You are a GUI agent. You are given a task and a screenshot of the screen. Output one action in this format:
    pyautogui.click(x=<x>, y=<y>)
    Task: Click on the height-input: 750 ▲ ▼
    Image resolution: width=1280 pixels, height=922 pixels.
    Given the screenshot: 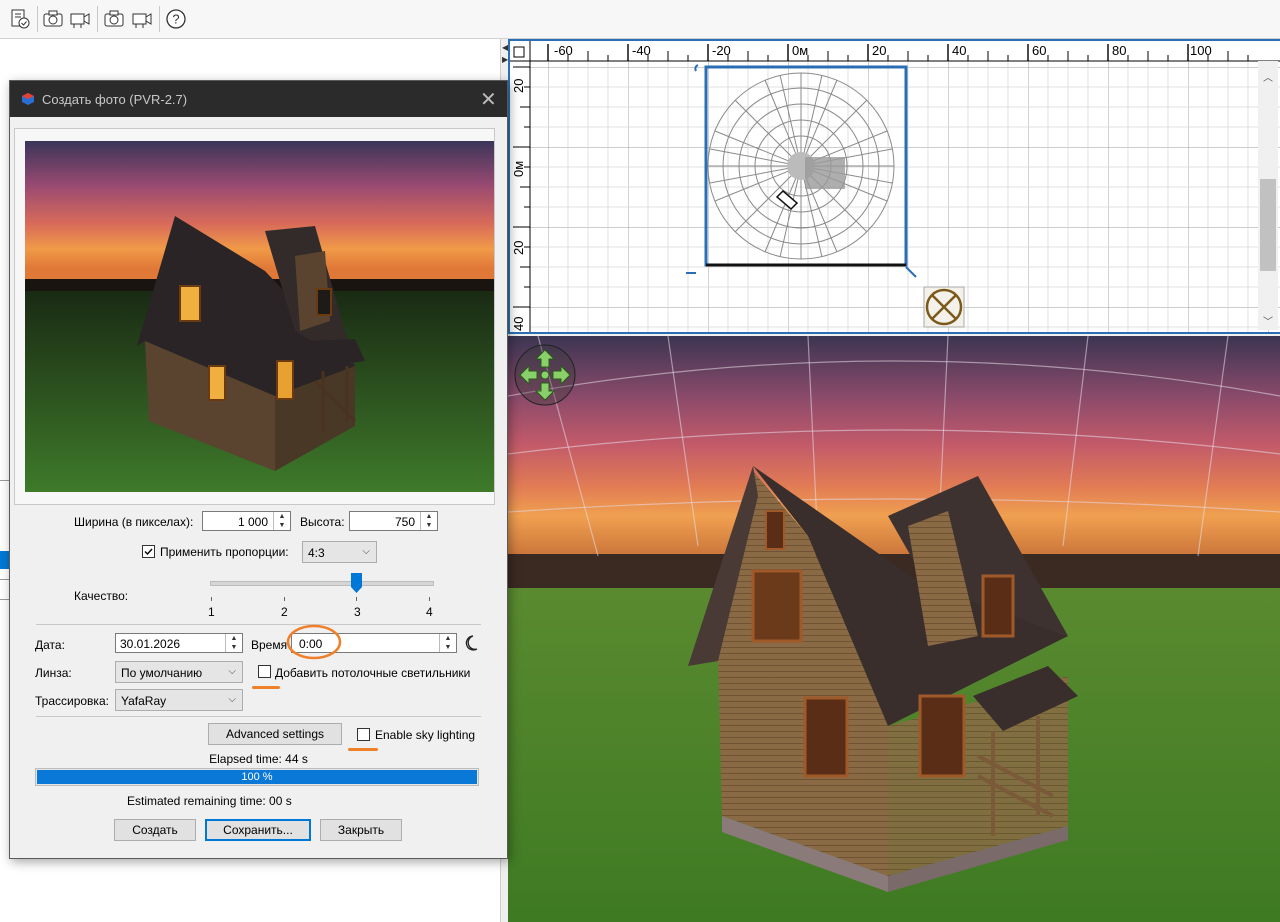 What is the action you would take?
    pyautogui.click(x=393, y=521)
    